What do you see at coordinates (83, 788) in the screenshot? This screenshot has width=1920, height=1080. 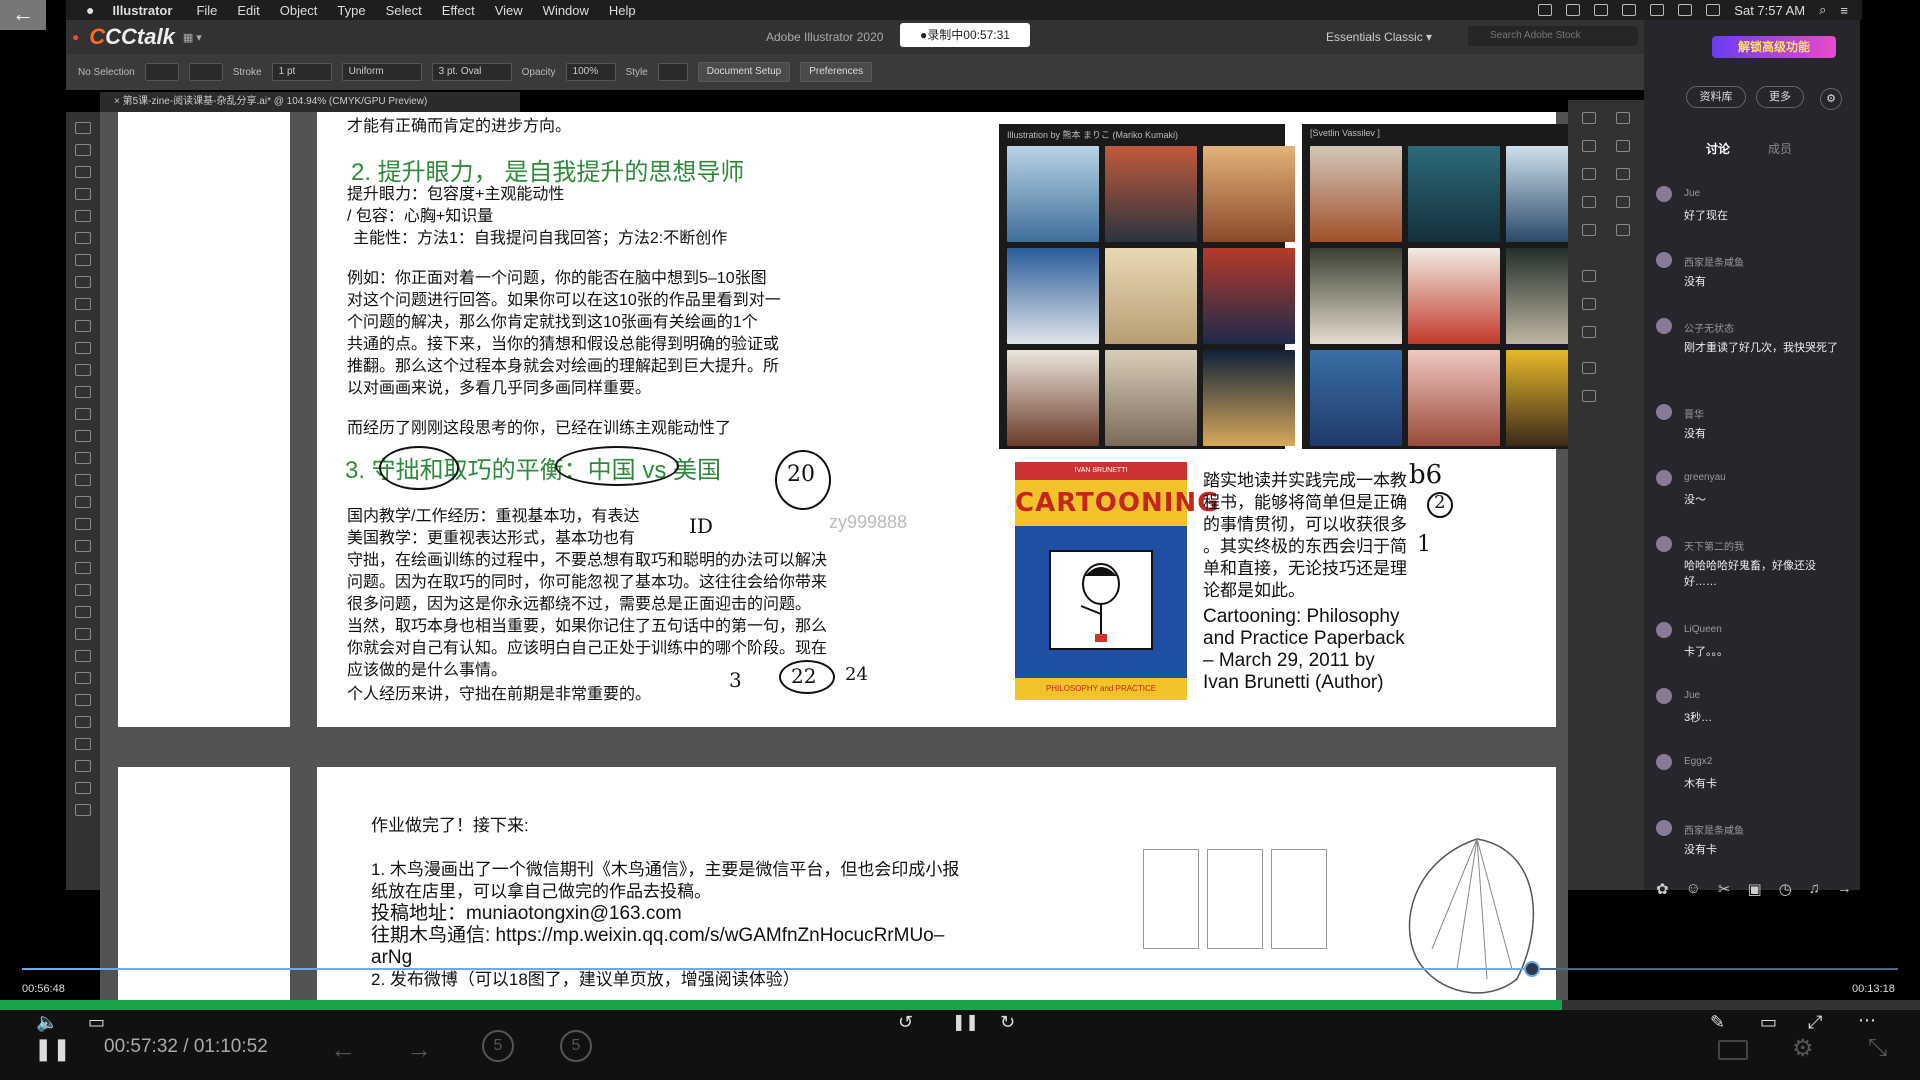 I see `screen-mode-icon` at bounding box center [83, 788].